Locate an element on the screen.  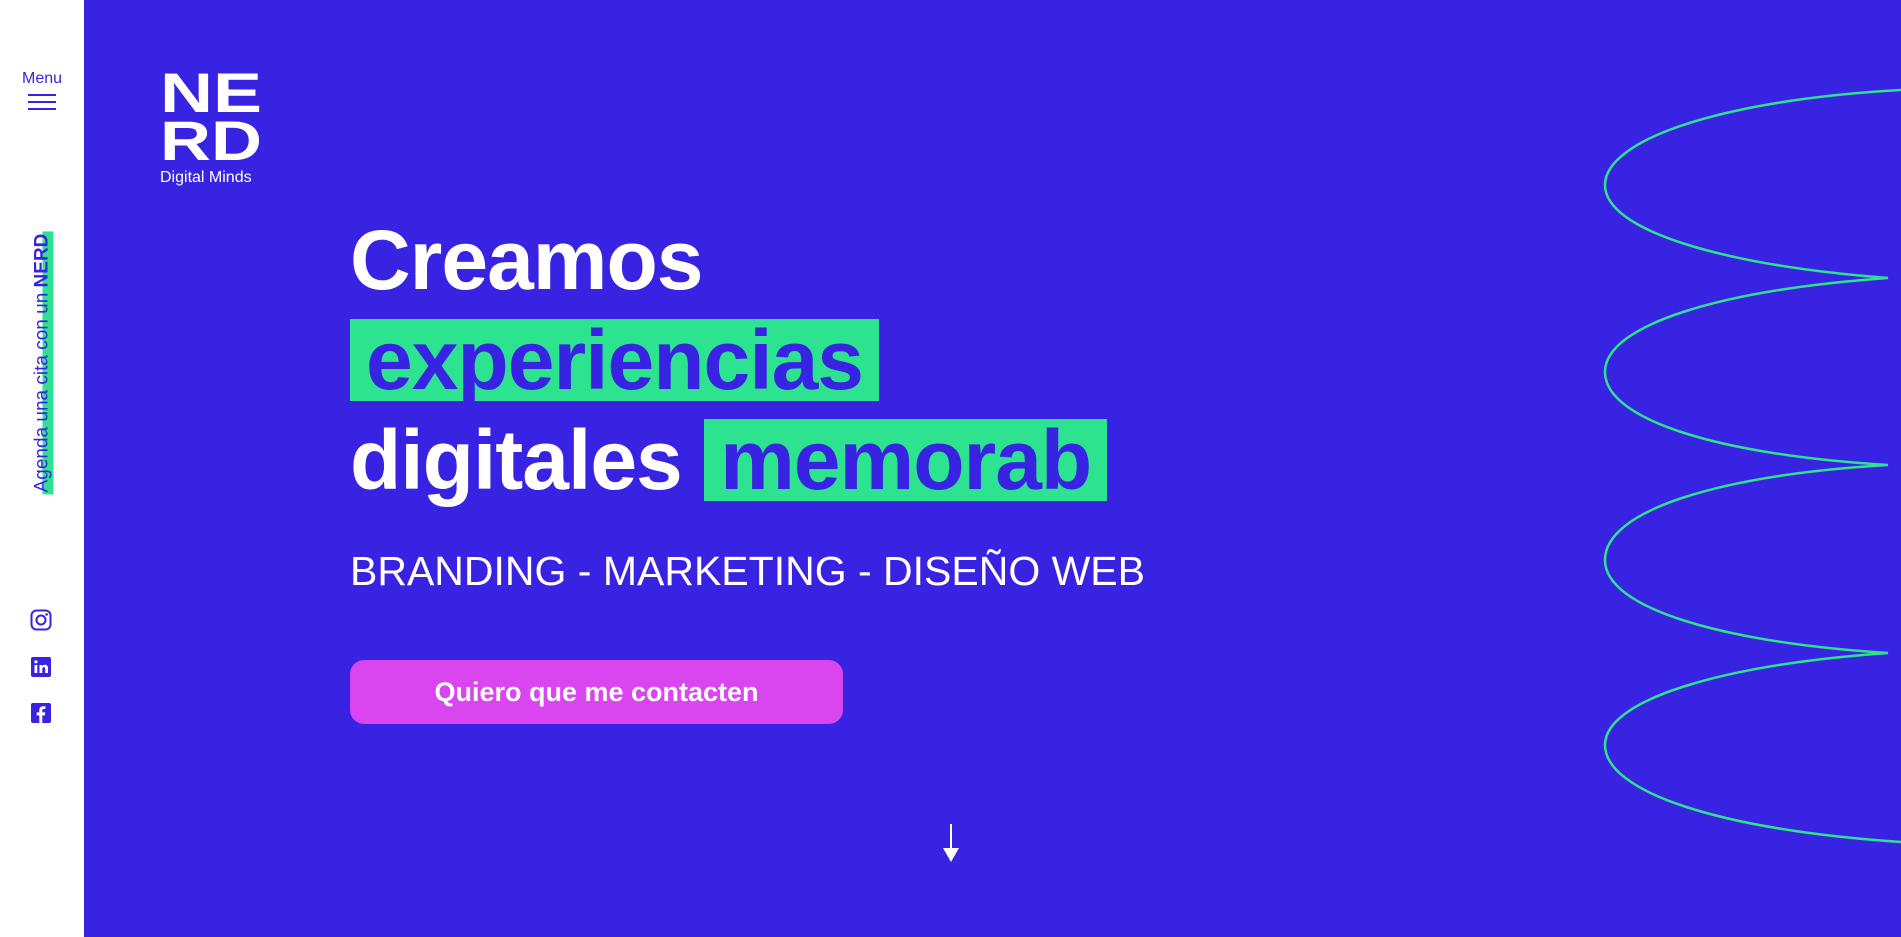
agenda-brand: NERD is located at coordinates (41, 260).